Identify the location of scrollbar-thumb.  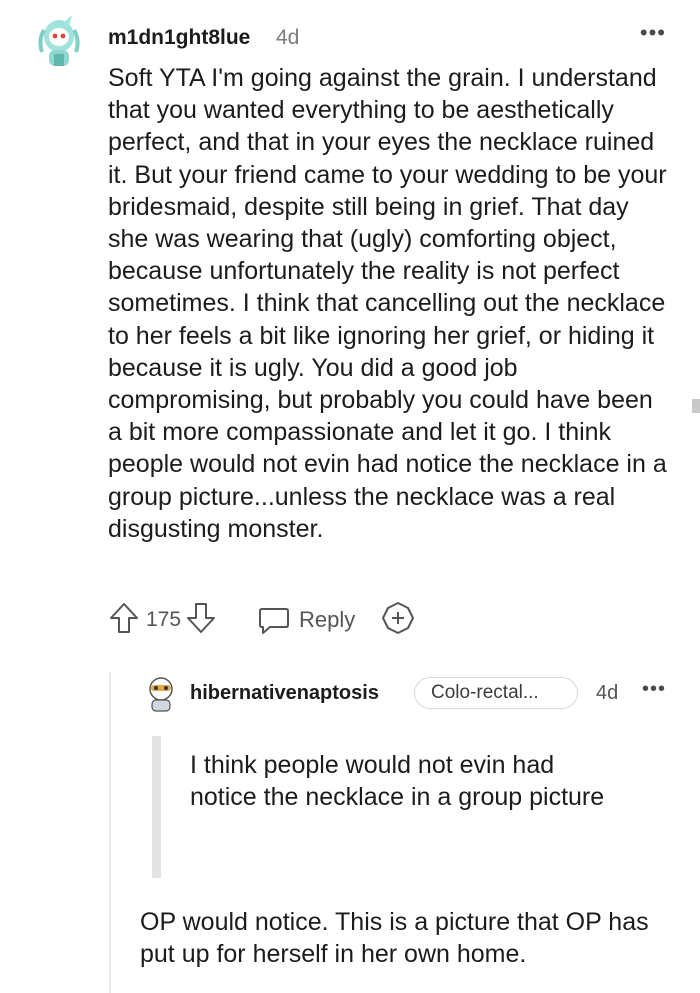
(696, 406).